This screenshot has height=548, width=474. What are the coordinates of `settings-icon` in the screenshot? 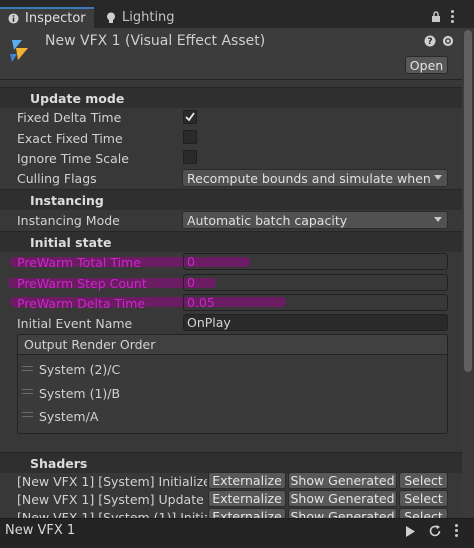 It's located at (448, 41).